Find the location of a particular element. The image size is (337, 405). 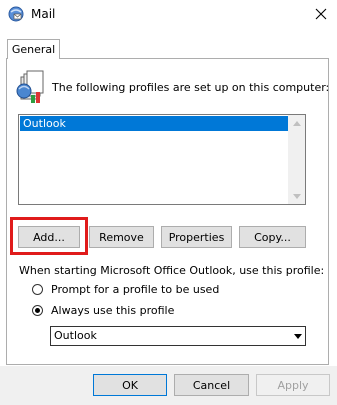

radio-prompt-profile: Prompt for a profile to be used is located at coordinates (125, 289).